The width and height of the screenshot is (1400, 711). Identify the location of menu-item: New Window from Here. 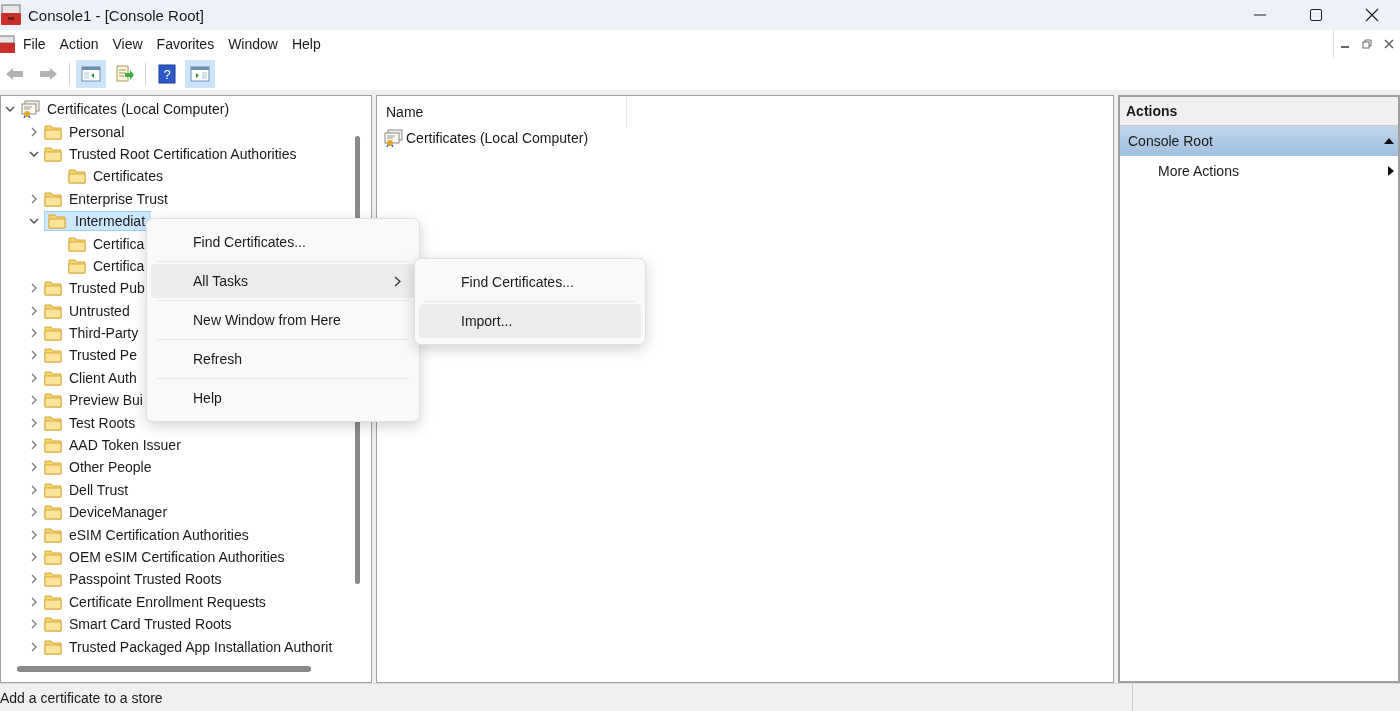
(283, 320).